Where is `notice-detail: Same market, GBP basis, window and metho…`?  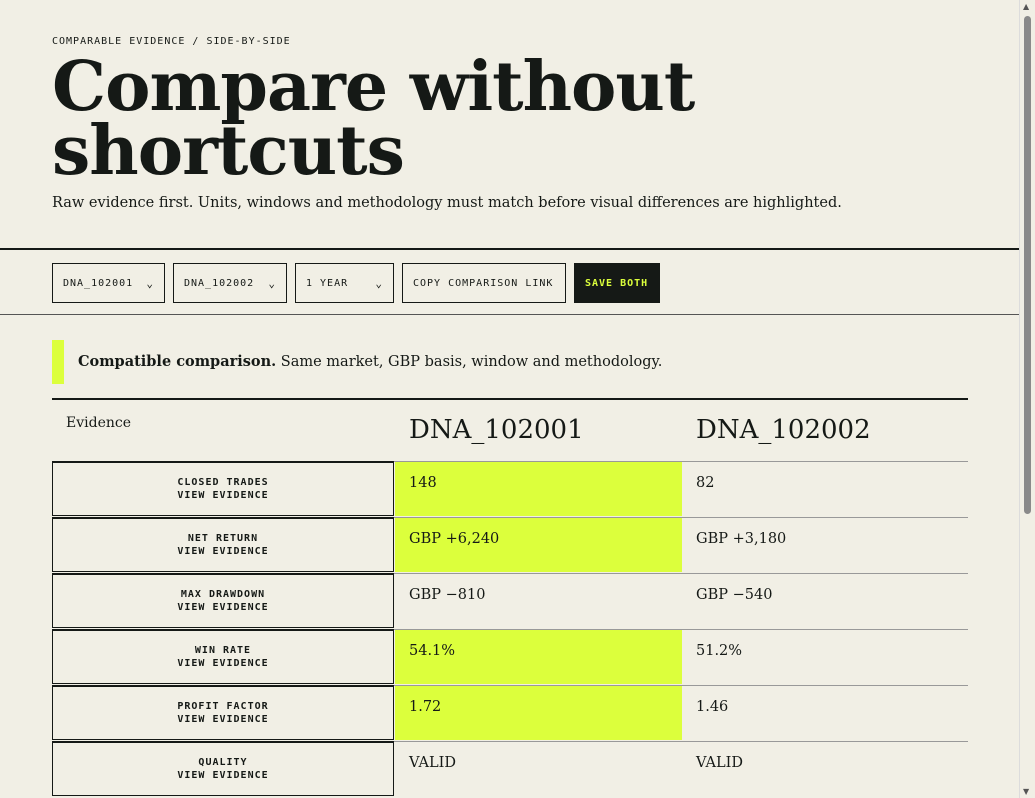 notice-detail: Same market, GBP basis, window and metho… is located at coordinates (469, 362).